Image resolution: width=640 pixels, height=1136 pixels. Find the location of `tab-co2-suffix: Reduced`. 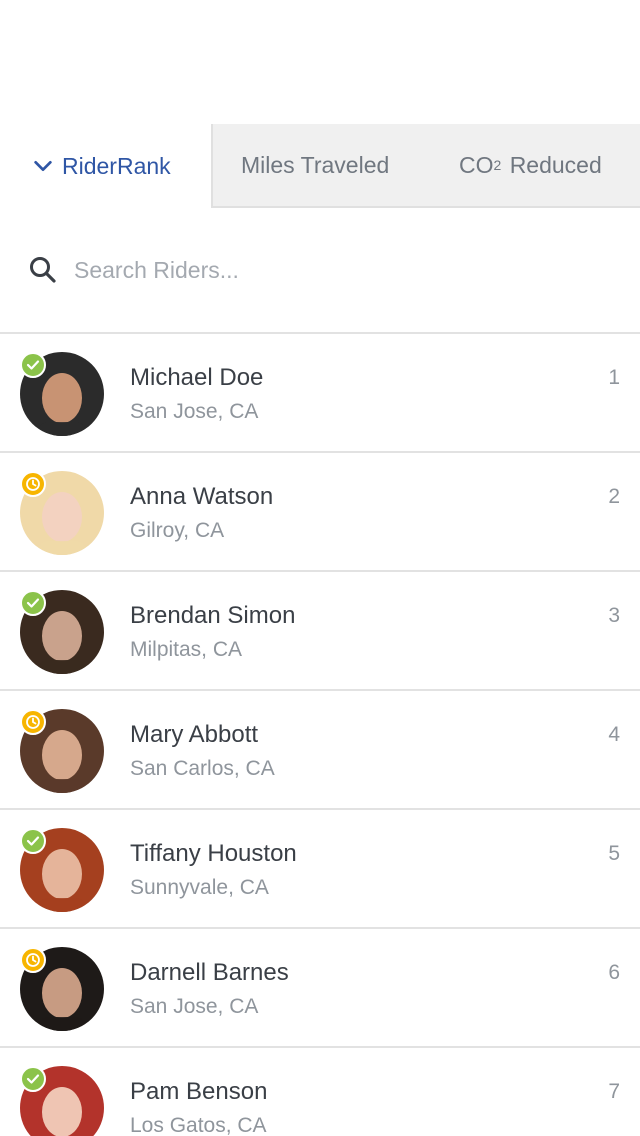

tab-co2-suffix: Reduced is located at coordinates (555, 164).